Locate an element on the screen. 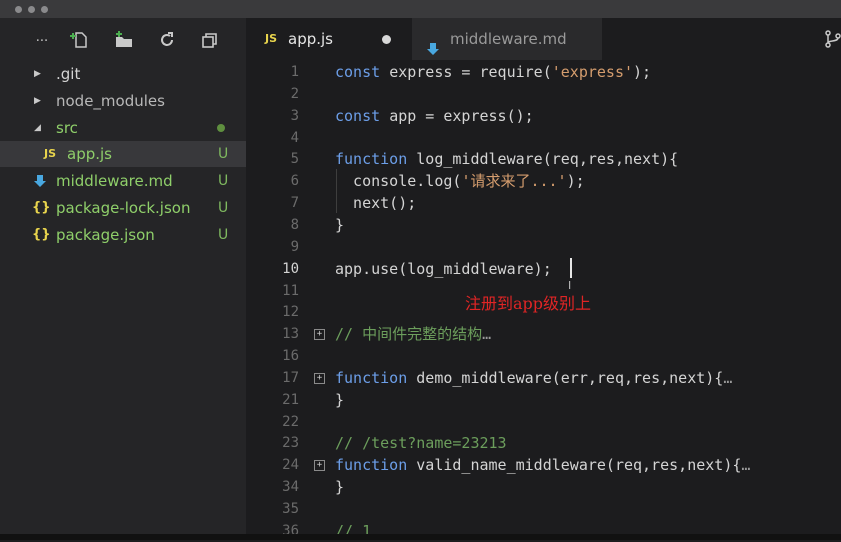  code-line: 34} is located at coordinates (543, 487).